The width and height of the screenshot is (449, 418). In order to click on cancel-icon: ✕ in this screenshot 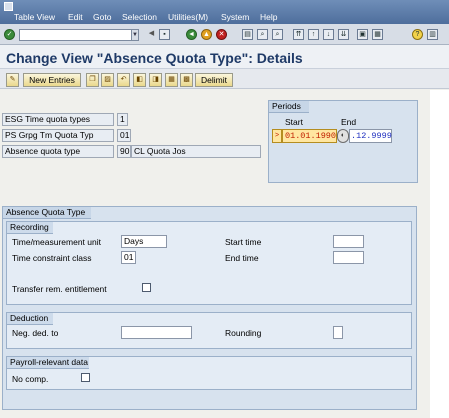, I will do `click(221, 34)`.